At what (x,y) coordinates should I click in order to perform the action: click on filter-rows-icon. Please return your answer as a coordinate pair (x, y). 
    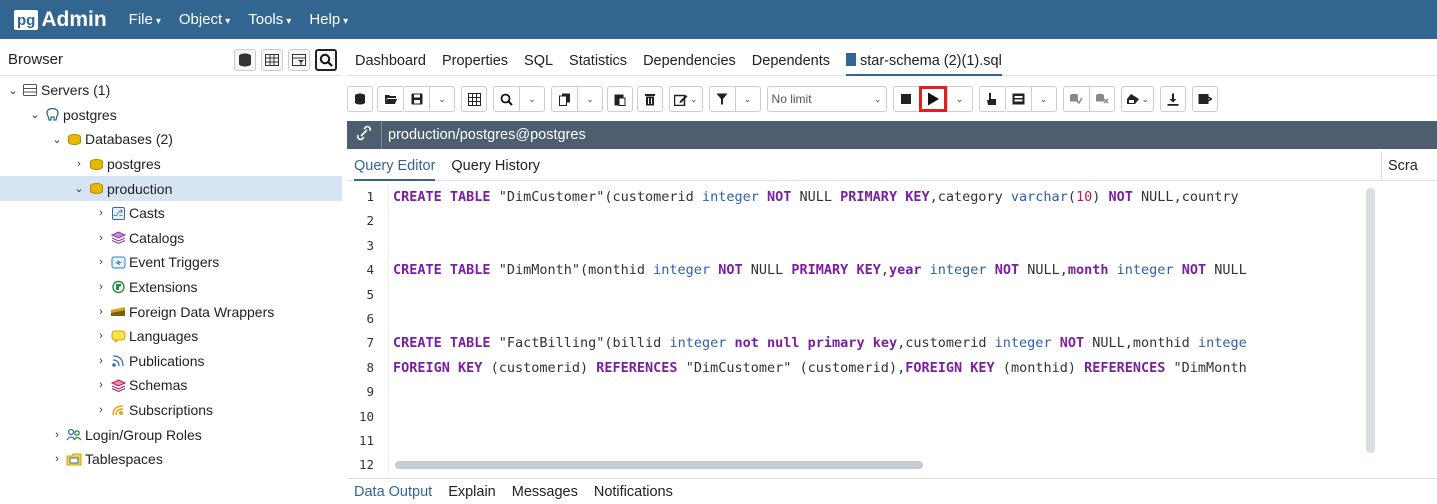
    Looking at the image, I should click on (299, 59).